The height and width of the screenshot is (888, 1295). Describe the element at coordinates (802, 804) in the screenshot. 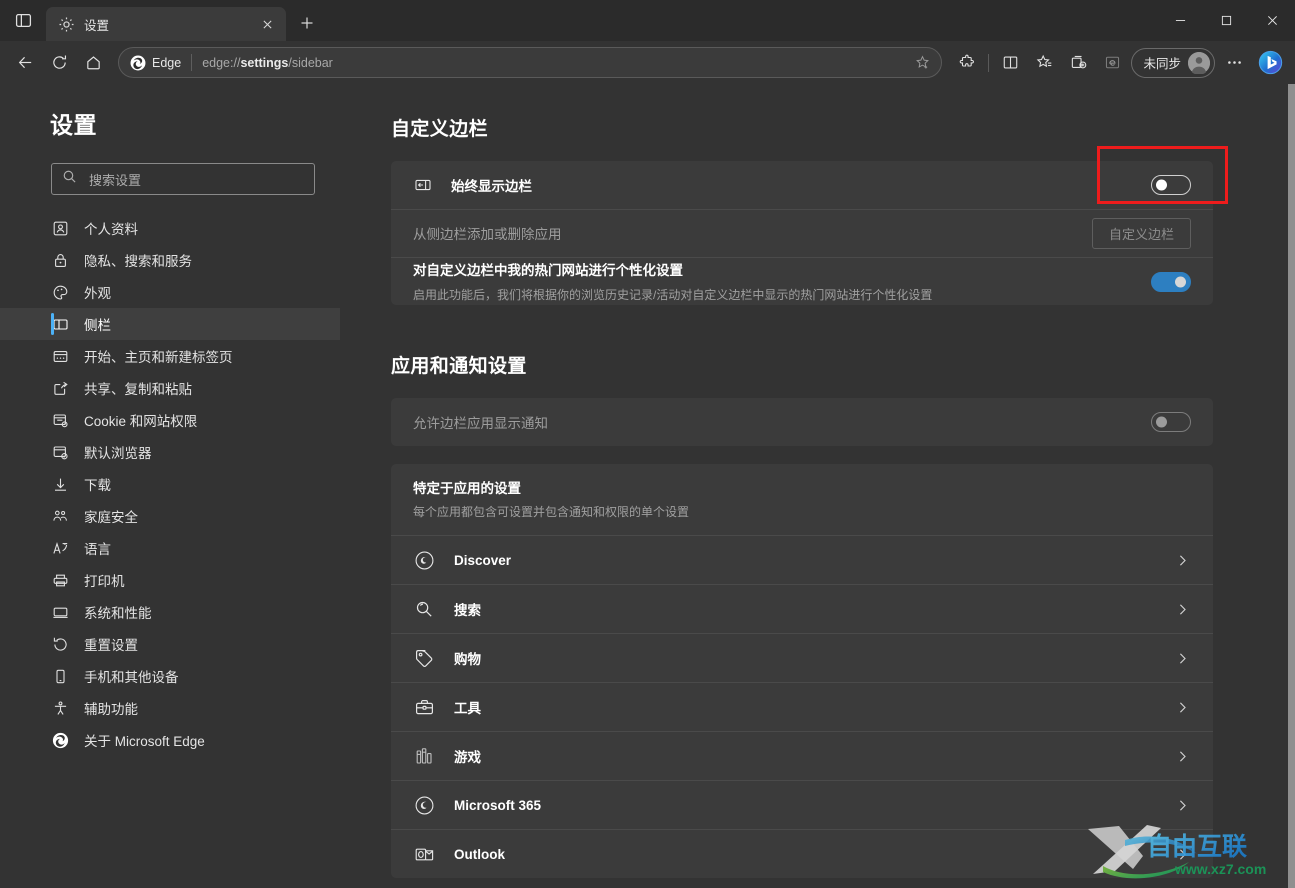

I see `app-row-microsoft-365: Microsoft 365` at that location.